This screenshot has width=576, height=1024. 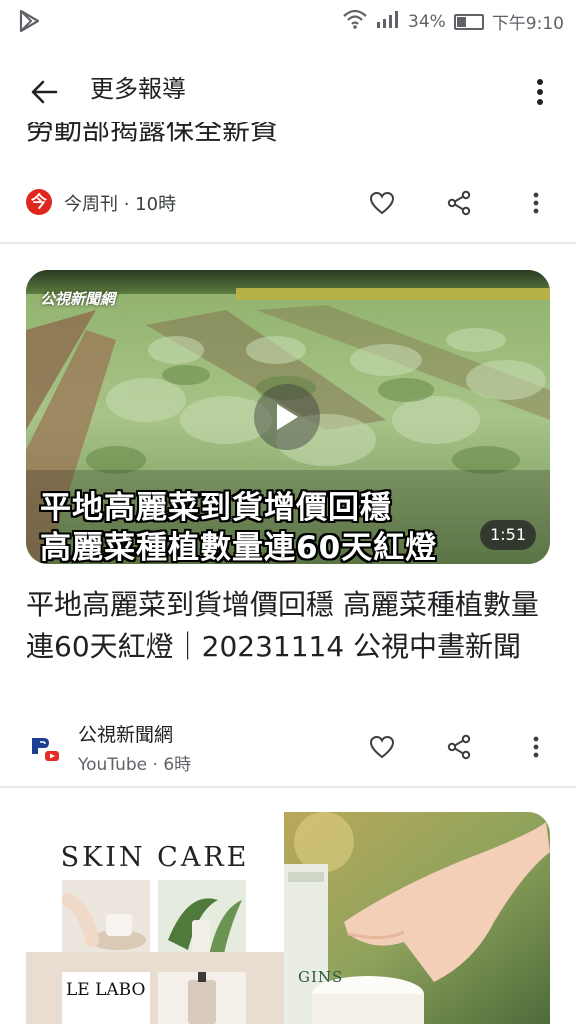 I want to click on product-image, so click(x=202, y=998).